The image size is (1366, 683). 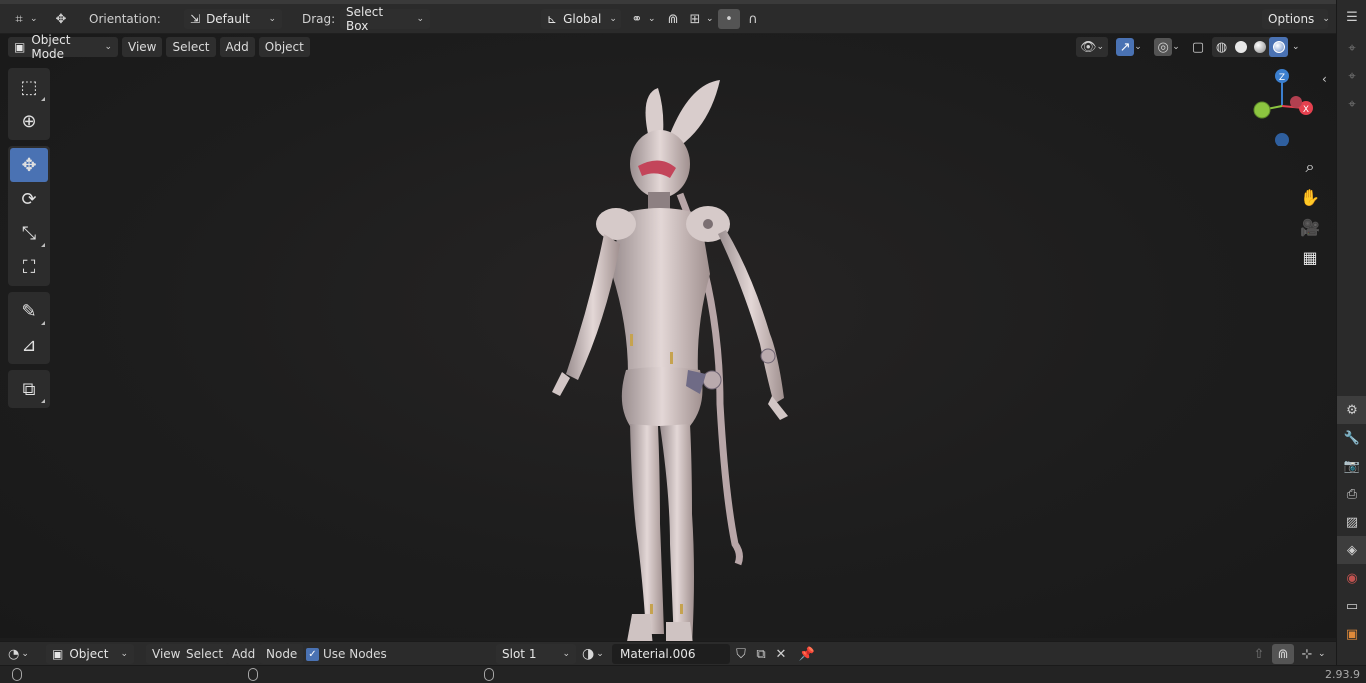 I want to click on pin-tab-2: ⌖, so click(x=1351, y=76).